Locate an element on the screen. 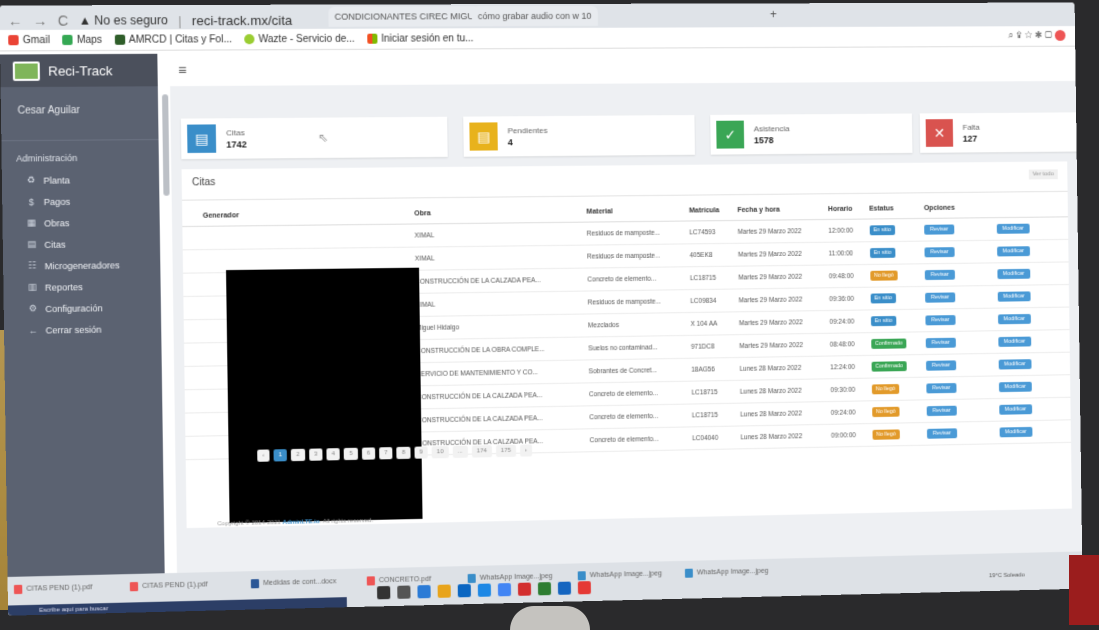 Image resolution: width=1099 pixels, height=630 pixels. sidebar-item-planta: ♻ Planta is located at coordinates (80, 179).